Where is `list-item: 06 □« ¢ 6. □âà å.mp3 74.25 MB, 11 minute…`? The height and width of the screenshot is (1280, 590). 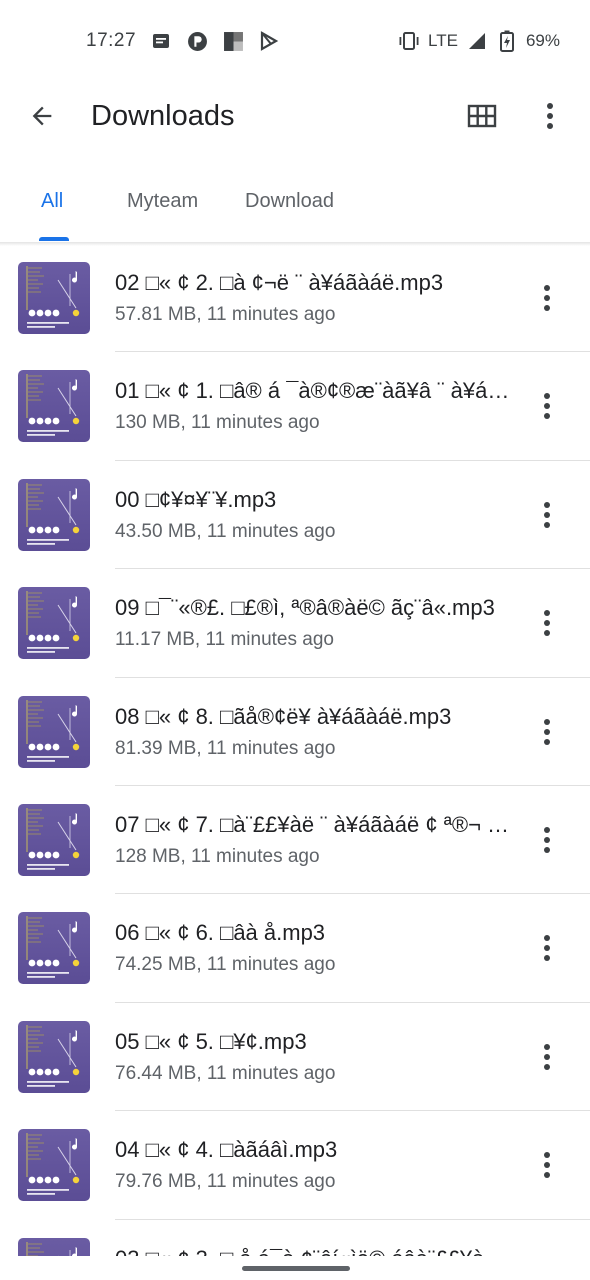 list-item: 06 □« ¢ 6. □âà å.mp3 74.25 MB, 11 minute… is located at coordinates (295, 948).